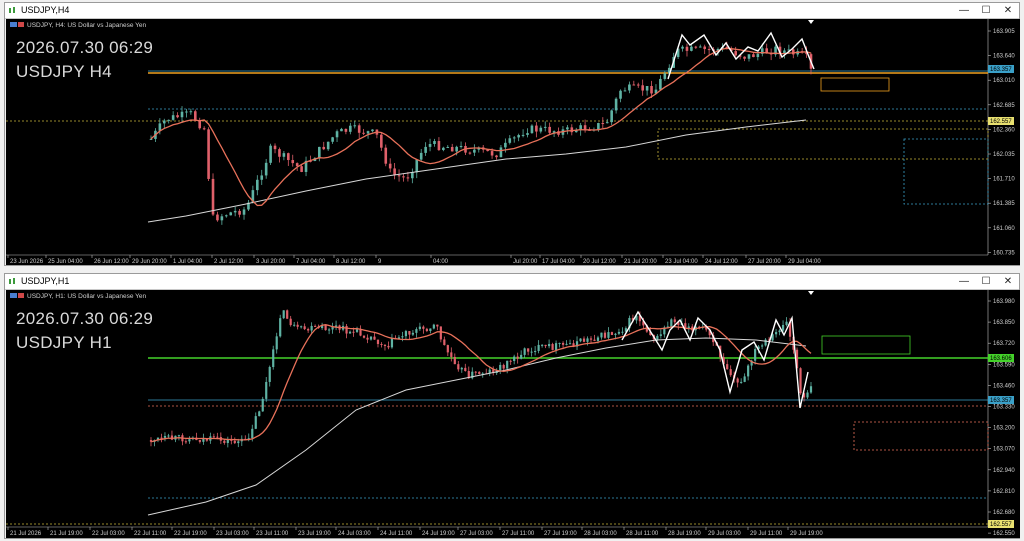 The height and width of the screenshot is (541, 1024). I want to click on time-tick-label: 29 Jun 20:00, so click(149, 262).